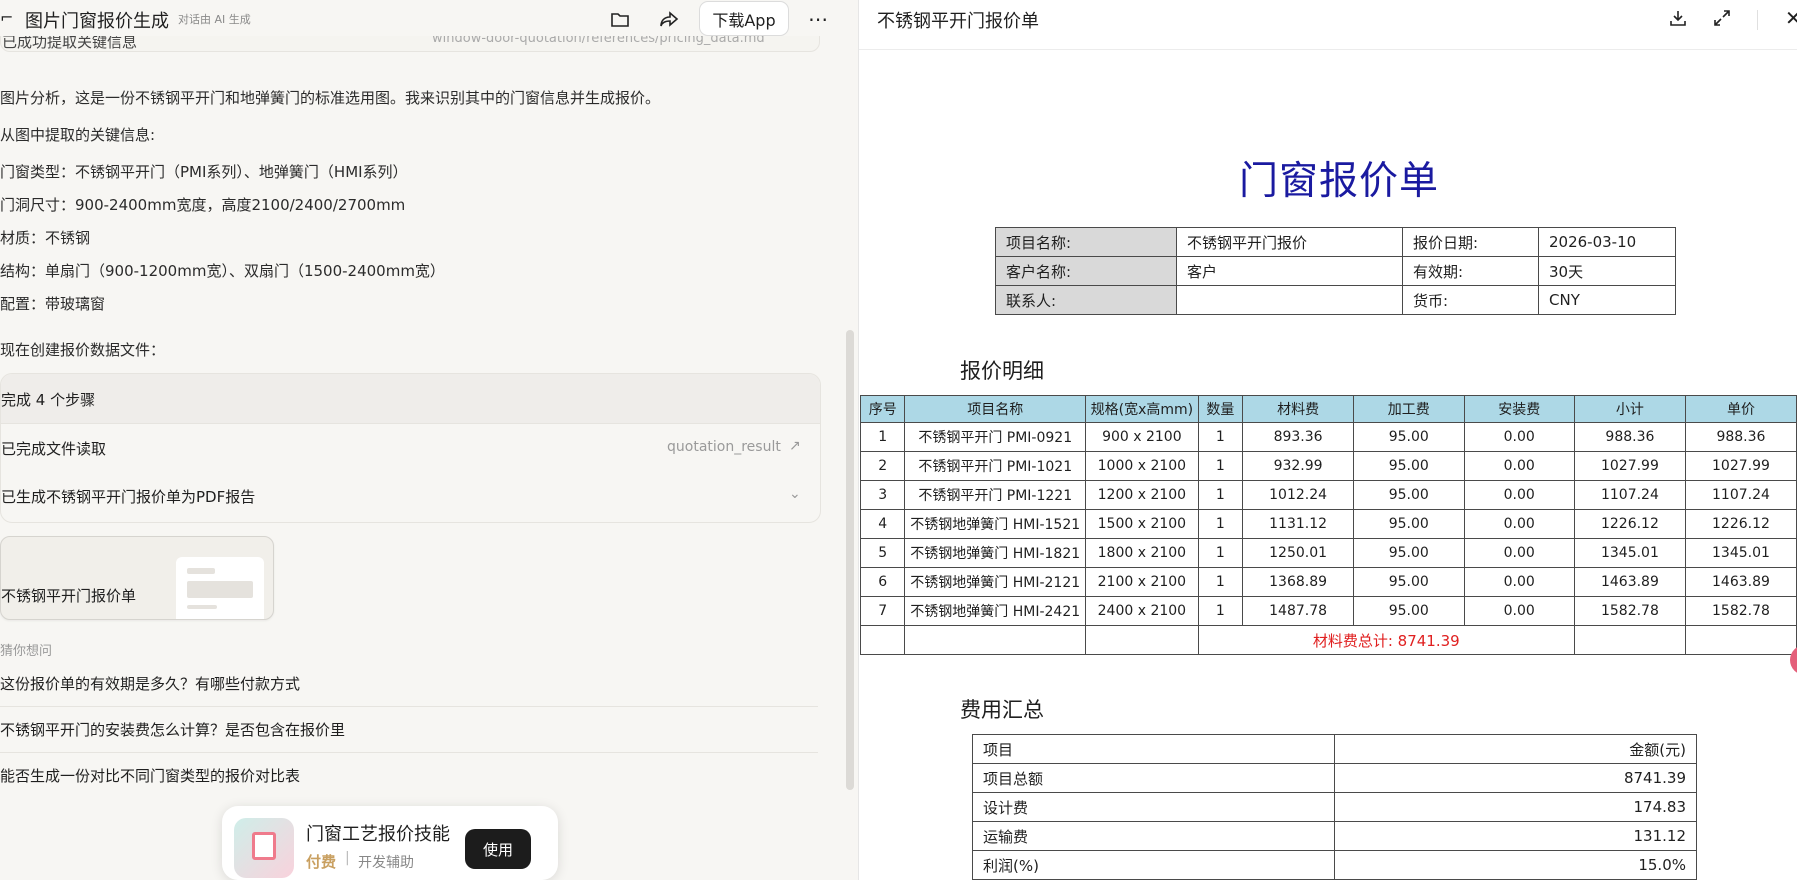 The image size is (1797, 880). Describe the element at coordinates (1791, 18) in the screenshot. I see `close-icon: ✕` at that location.